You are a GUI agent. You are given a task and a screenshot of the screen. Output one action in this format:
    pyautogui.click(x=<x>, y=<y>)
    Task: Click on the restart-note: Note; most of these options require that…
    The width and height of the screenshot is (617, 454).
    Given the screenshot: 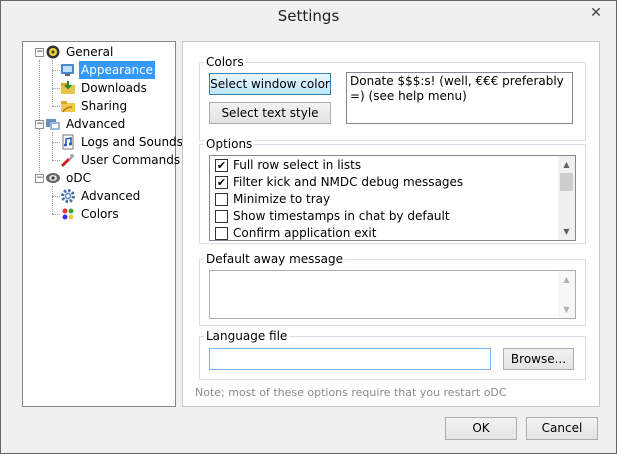 What is the action you would take?
    pyautogui.click(x=351, y=392)
    